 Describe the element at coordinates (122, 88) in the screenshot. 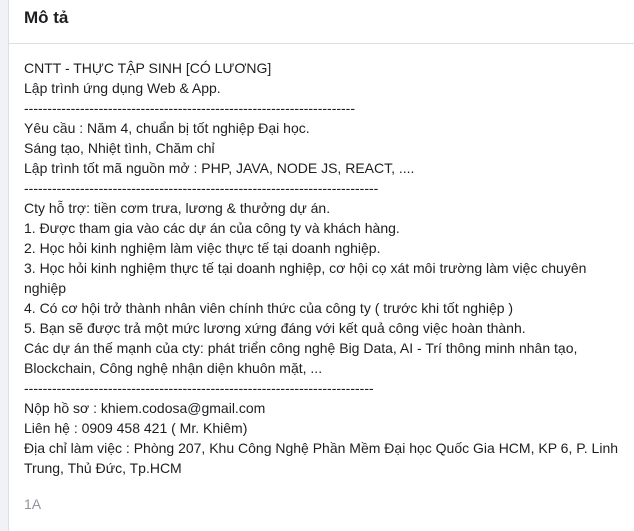

I see `description-line: Lập trình ứng dụng Web & App.` at that location.